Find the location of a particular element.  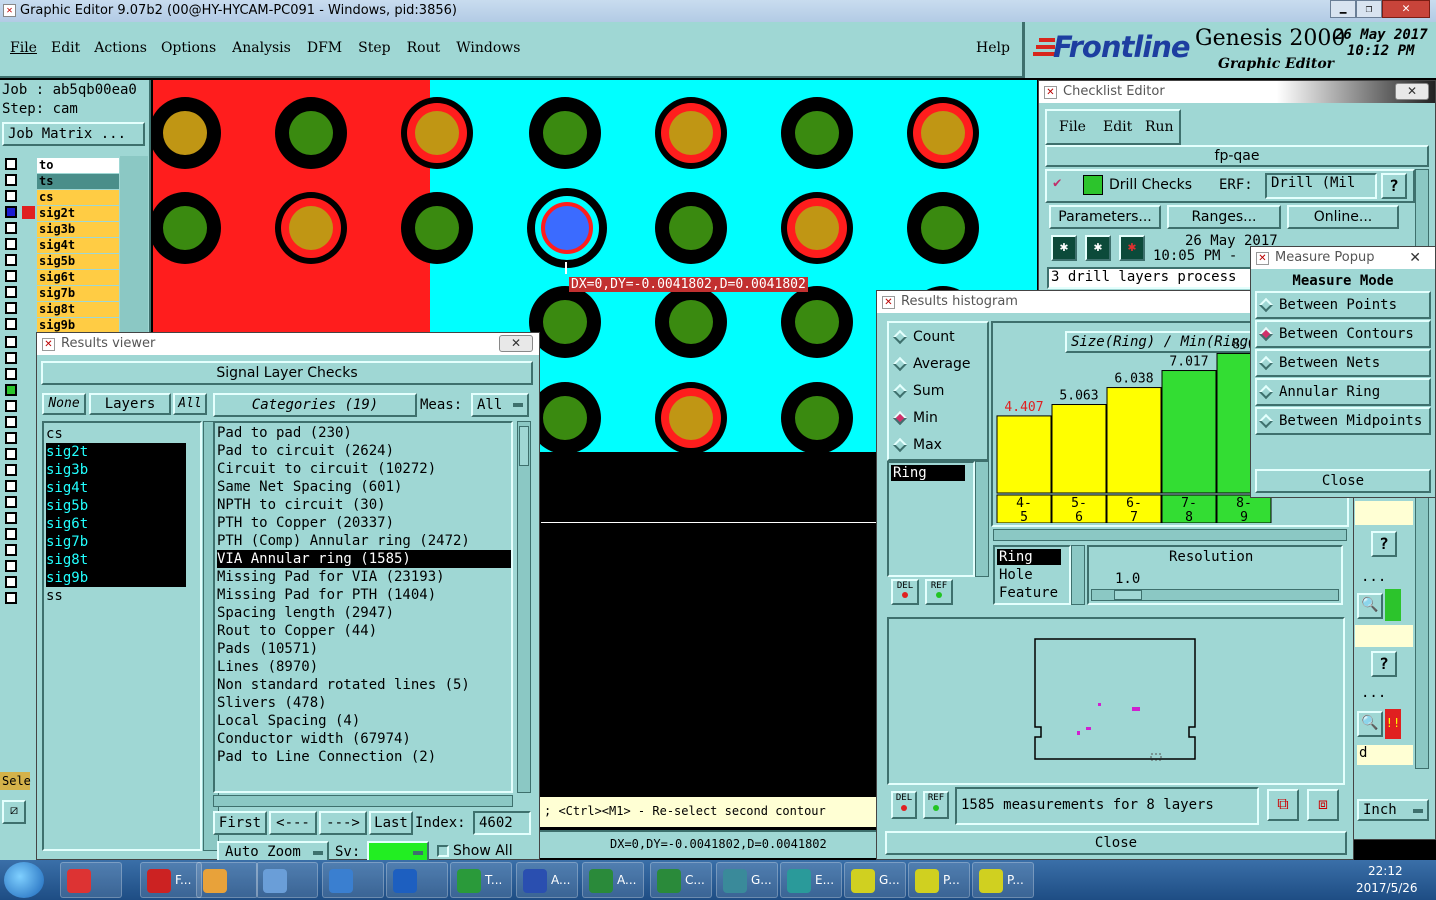

layer-item: sig5b is located at coordinates (78, 261).